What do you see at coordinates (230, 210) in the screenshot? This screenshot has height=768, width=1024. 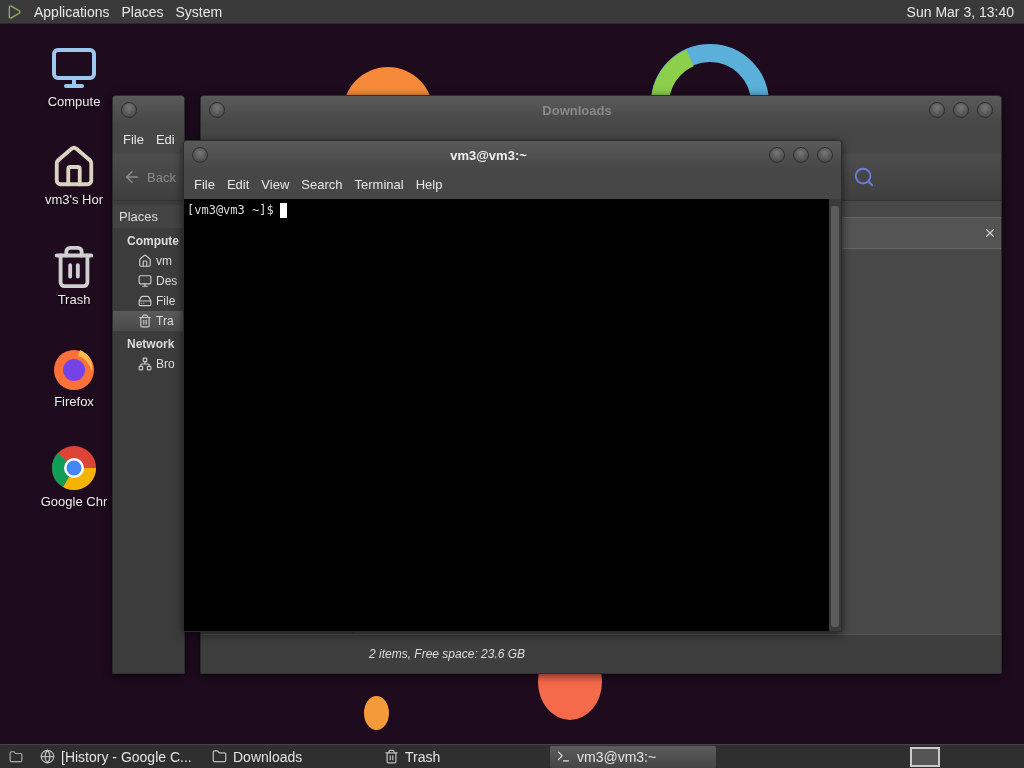 I see `shell-prompt: [vm3@vm3 ~]$` at bounding box center [230, 210].